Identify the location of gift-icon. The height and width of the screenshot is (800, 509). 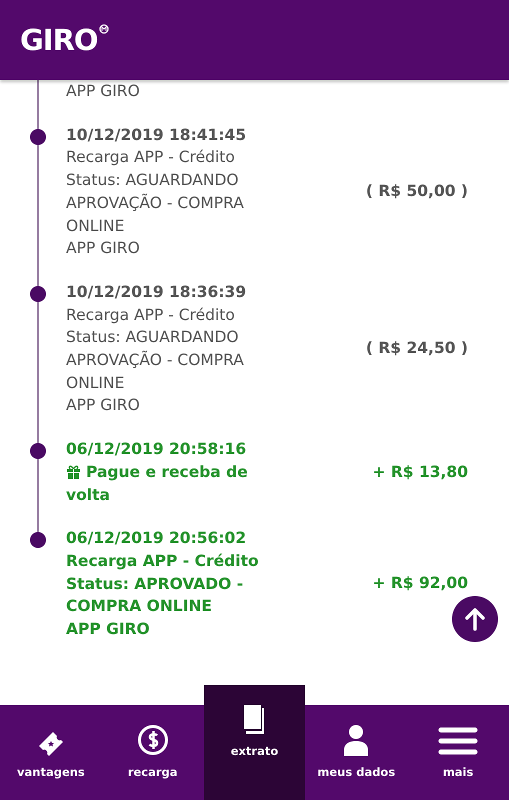
(73, 472).